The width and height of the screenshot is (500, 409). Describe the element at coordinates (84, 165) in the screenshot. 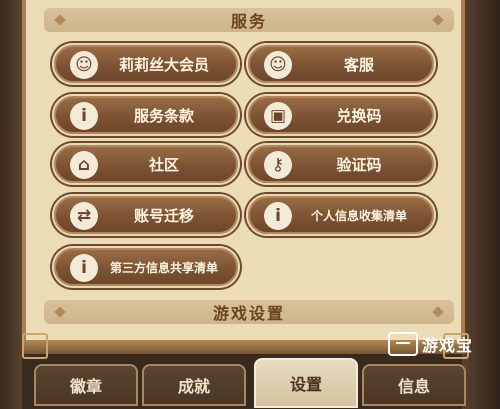

I see `home-icon: ⌂` at that location.